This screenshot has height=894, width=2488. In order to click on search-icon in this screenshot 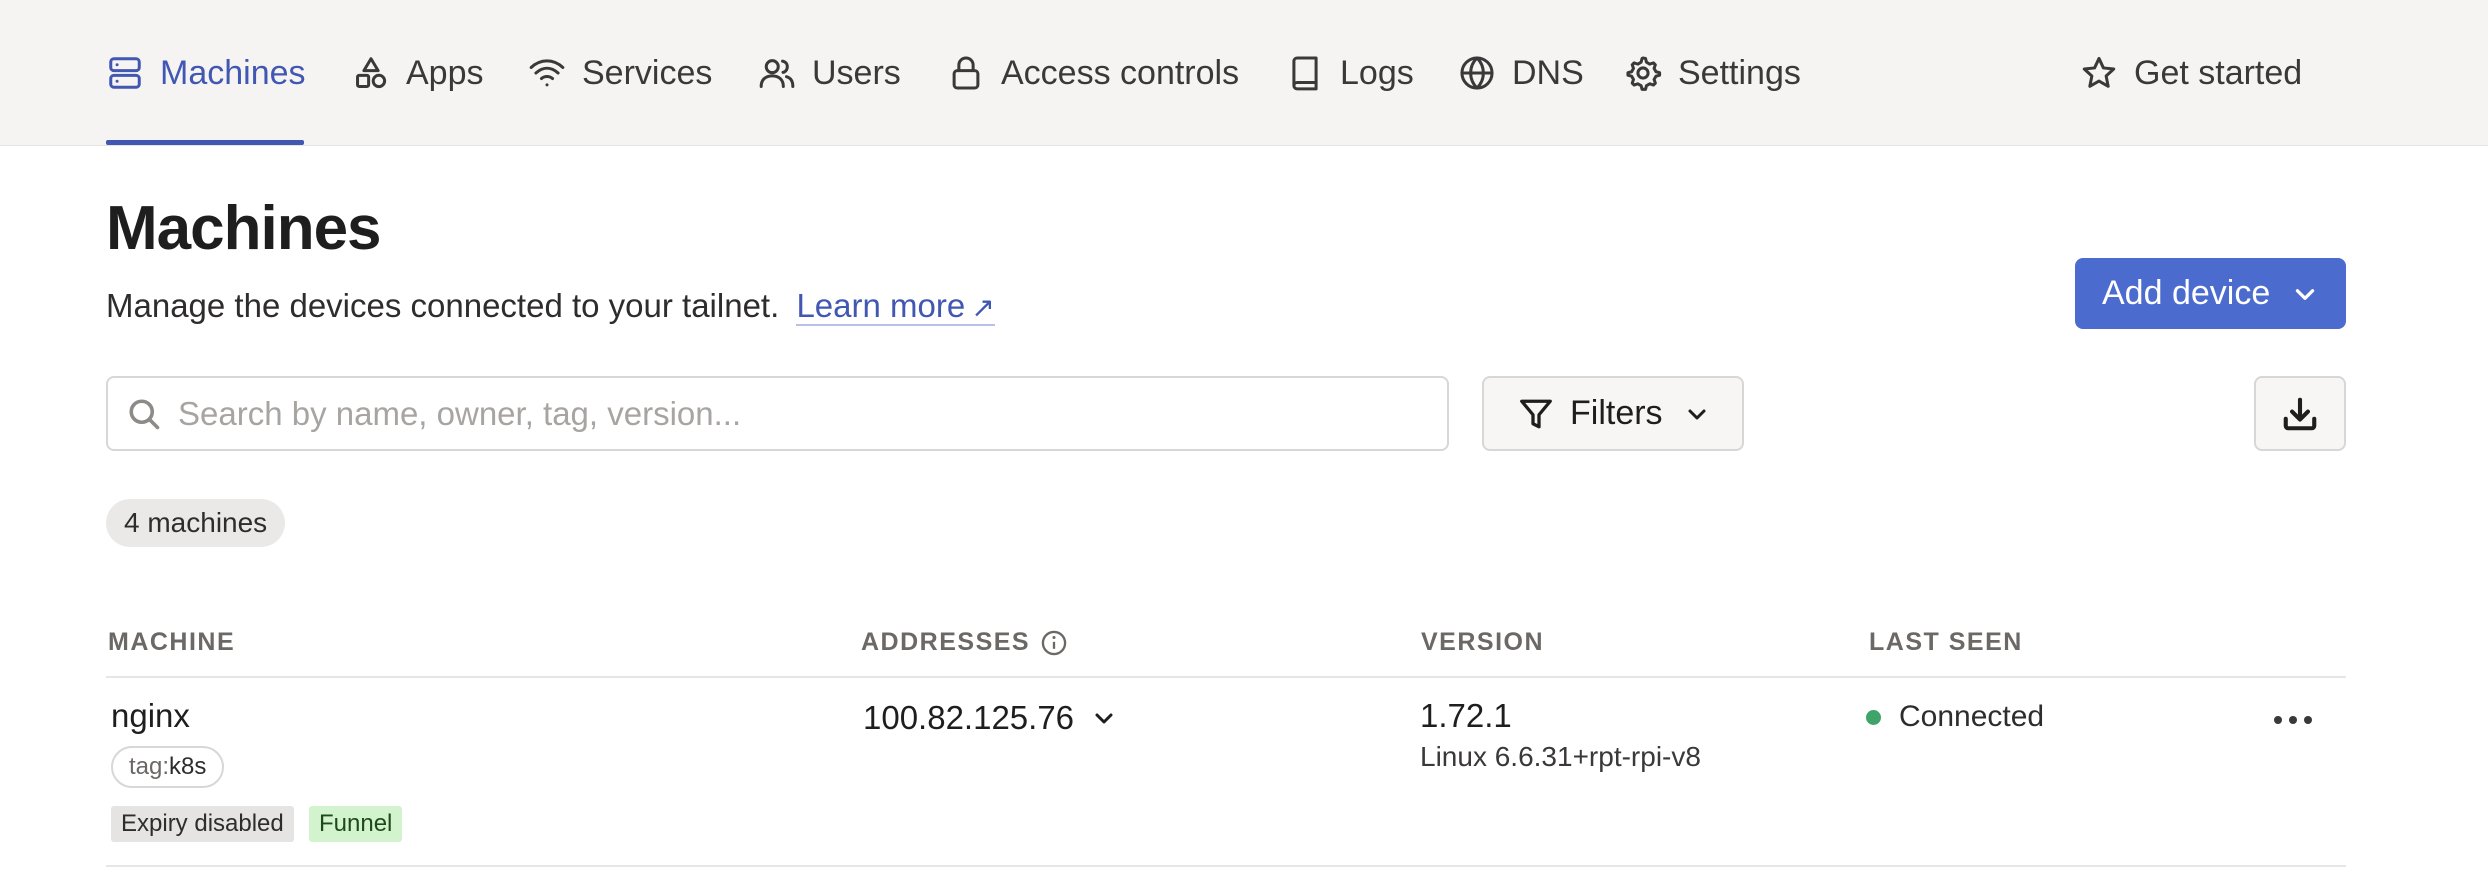, I will do `click(144, 413)`.